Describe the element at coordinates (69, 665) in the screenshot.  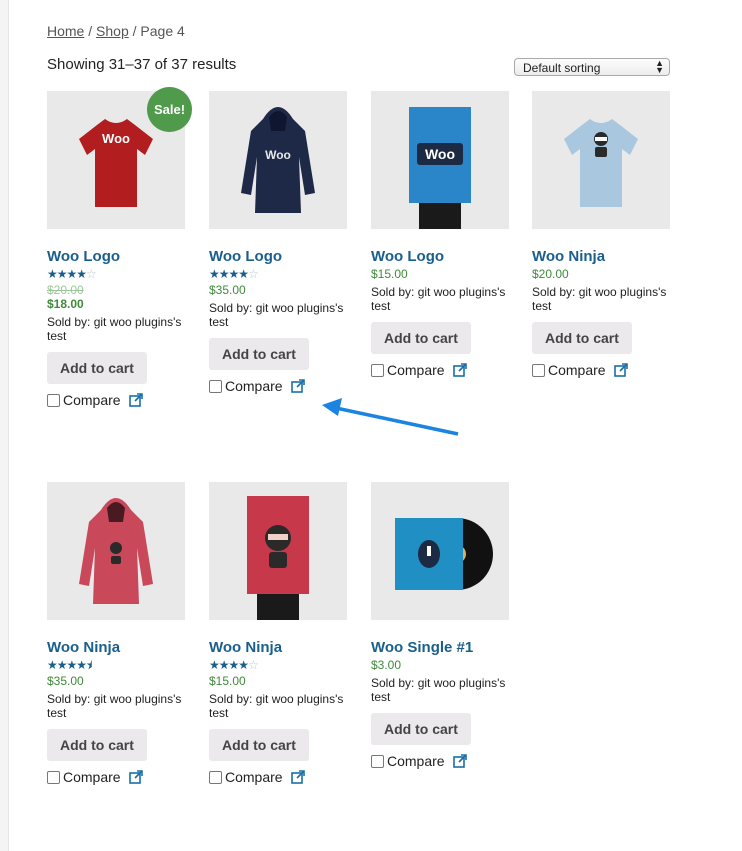
I see `star-rating: ★★★★⯨` at that location.